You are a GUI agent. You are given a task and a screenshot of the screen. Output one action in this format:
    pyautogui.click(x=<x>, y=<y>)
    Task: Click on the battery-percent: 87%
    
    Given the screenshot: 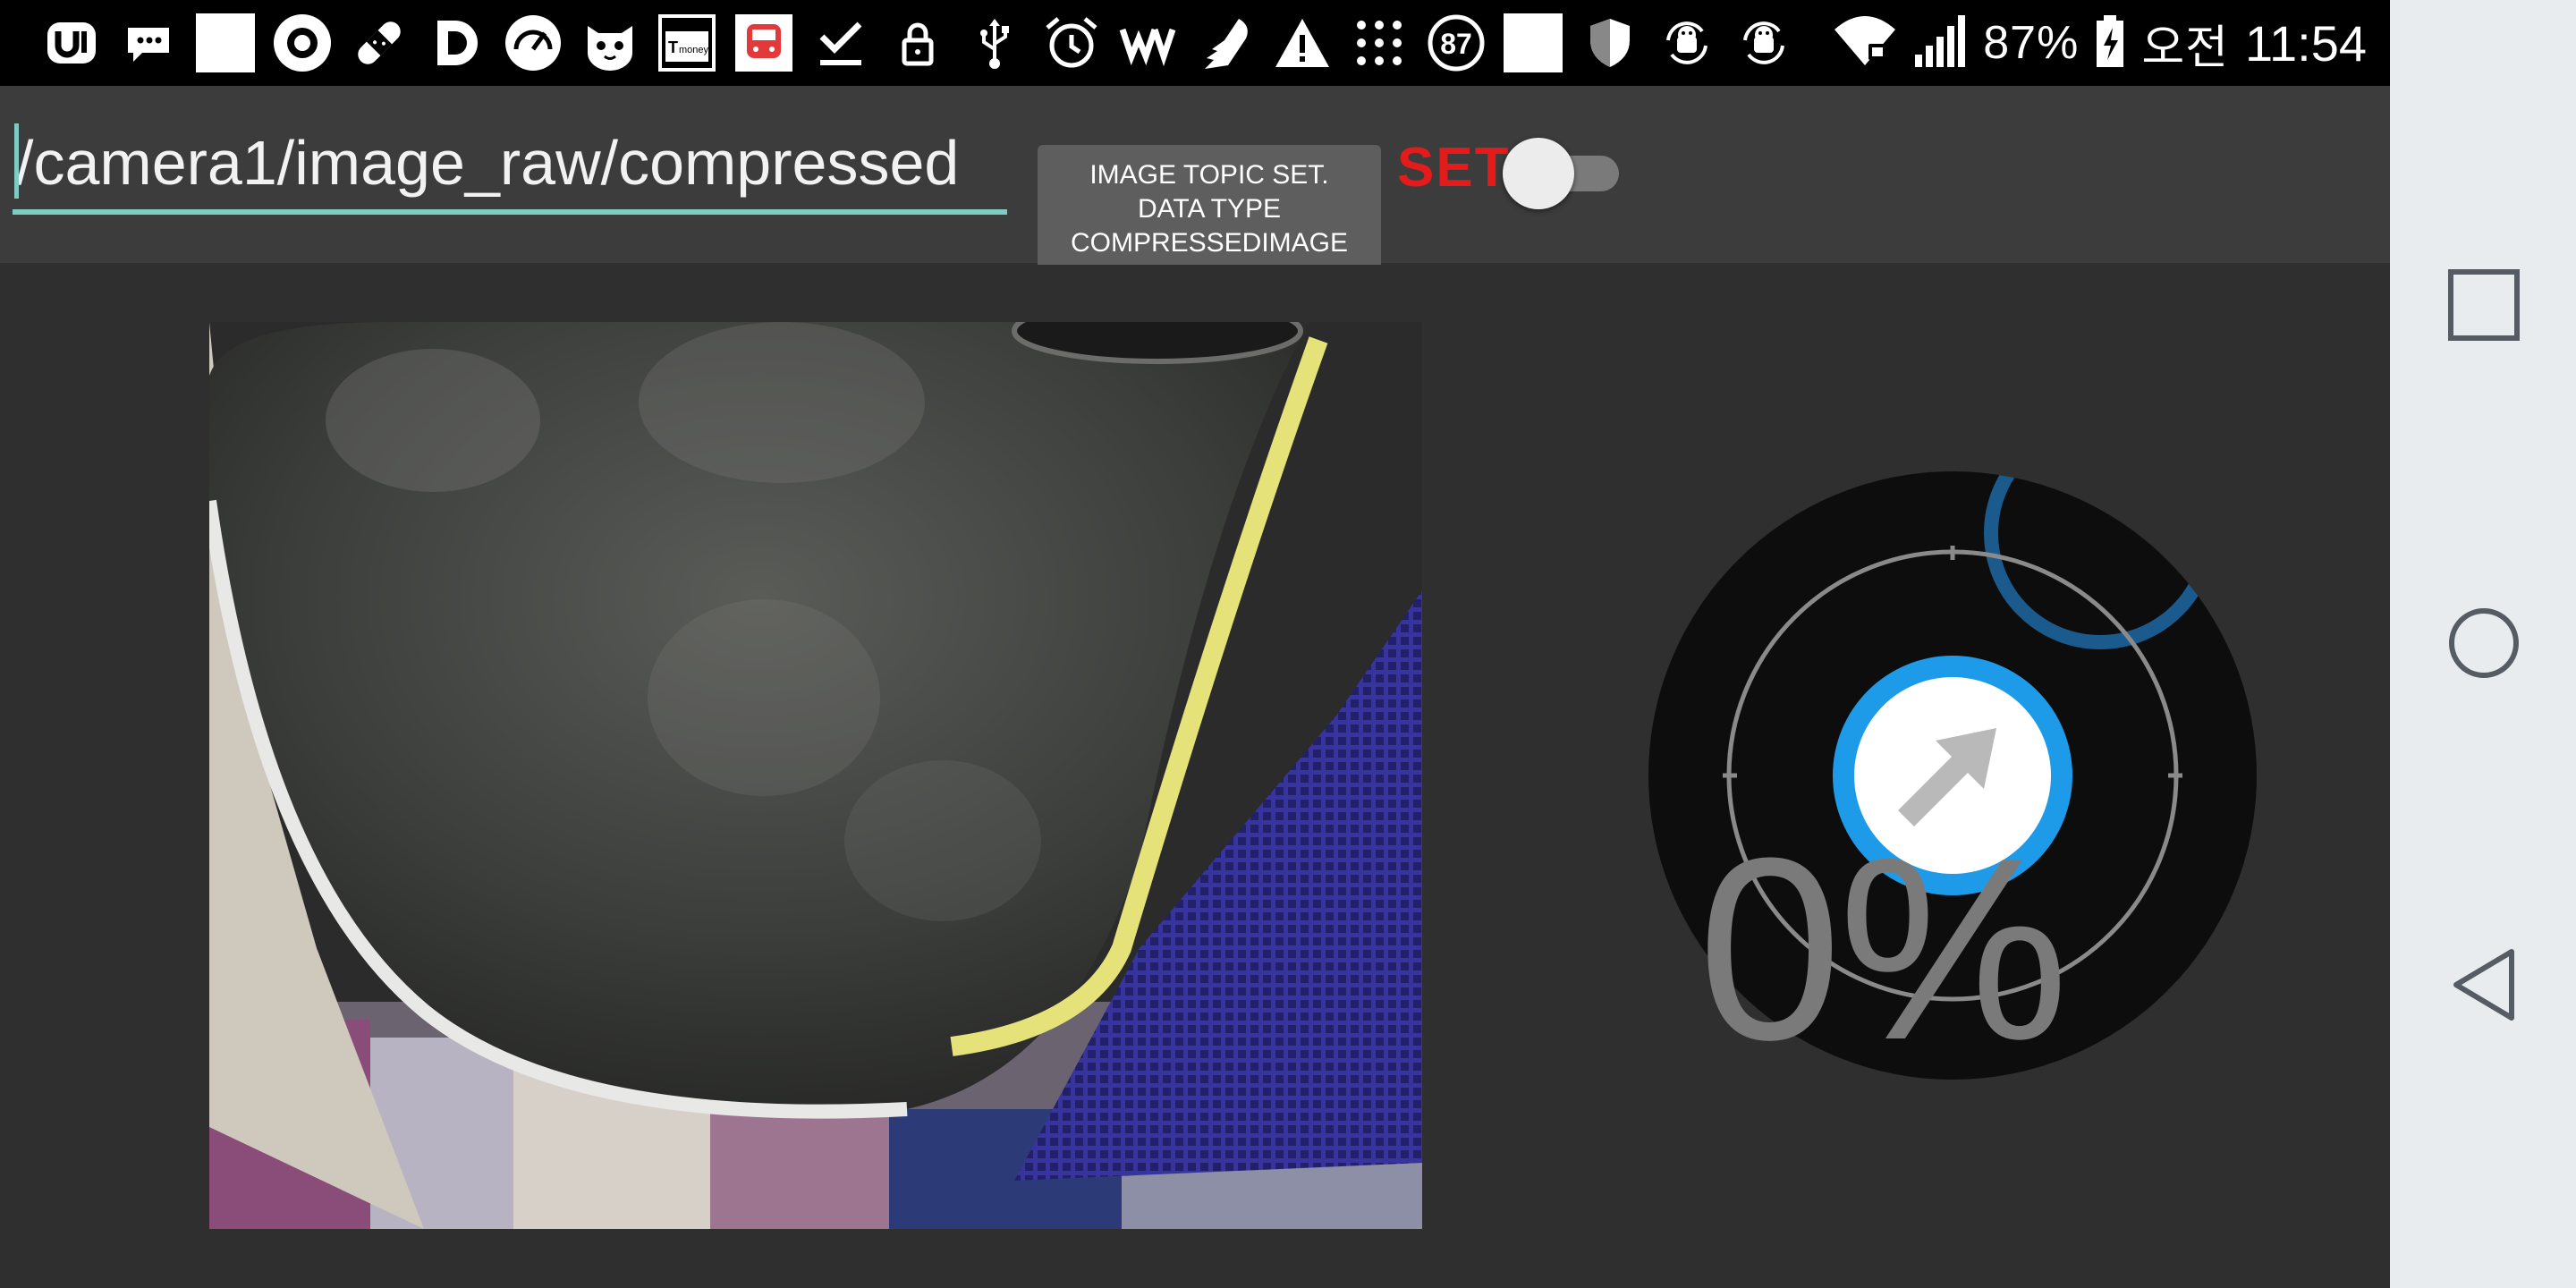 What is the action you would take?
    pyautogui.click(x=2031, y=43)
    